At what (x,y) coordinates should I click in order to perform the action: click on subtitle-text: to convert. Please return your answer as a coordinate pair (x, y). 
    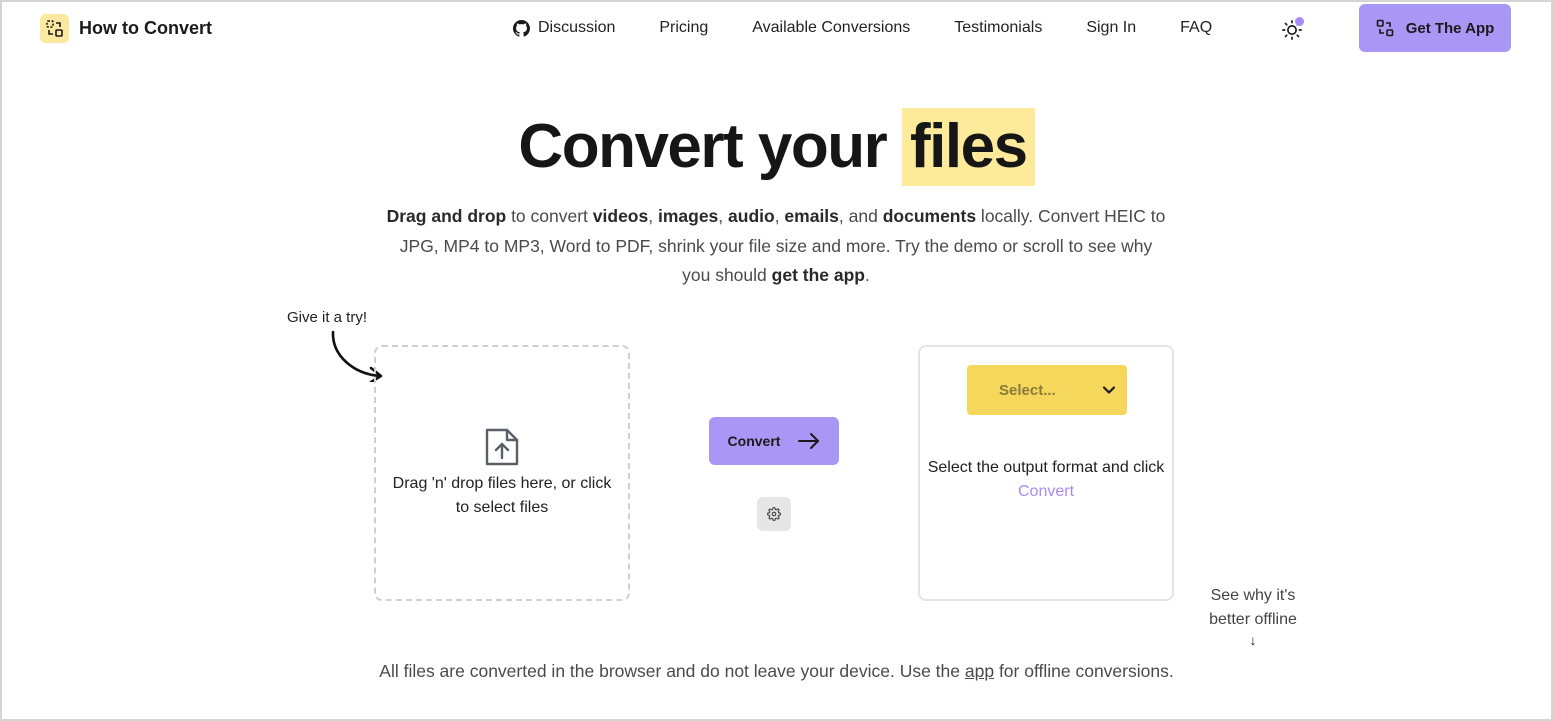
    Looking at the image, I should click on (549, 216).